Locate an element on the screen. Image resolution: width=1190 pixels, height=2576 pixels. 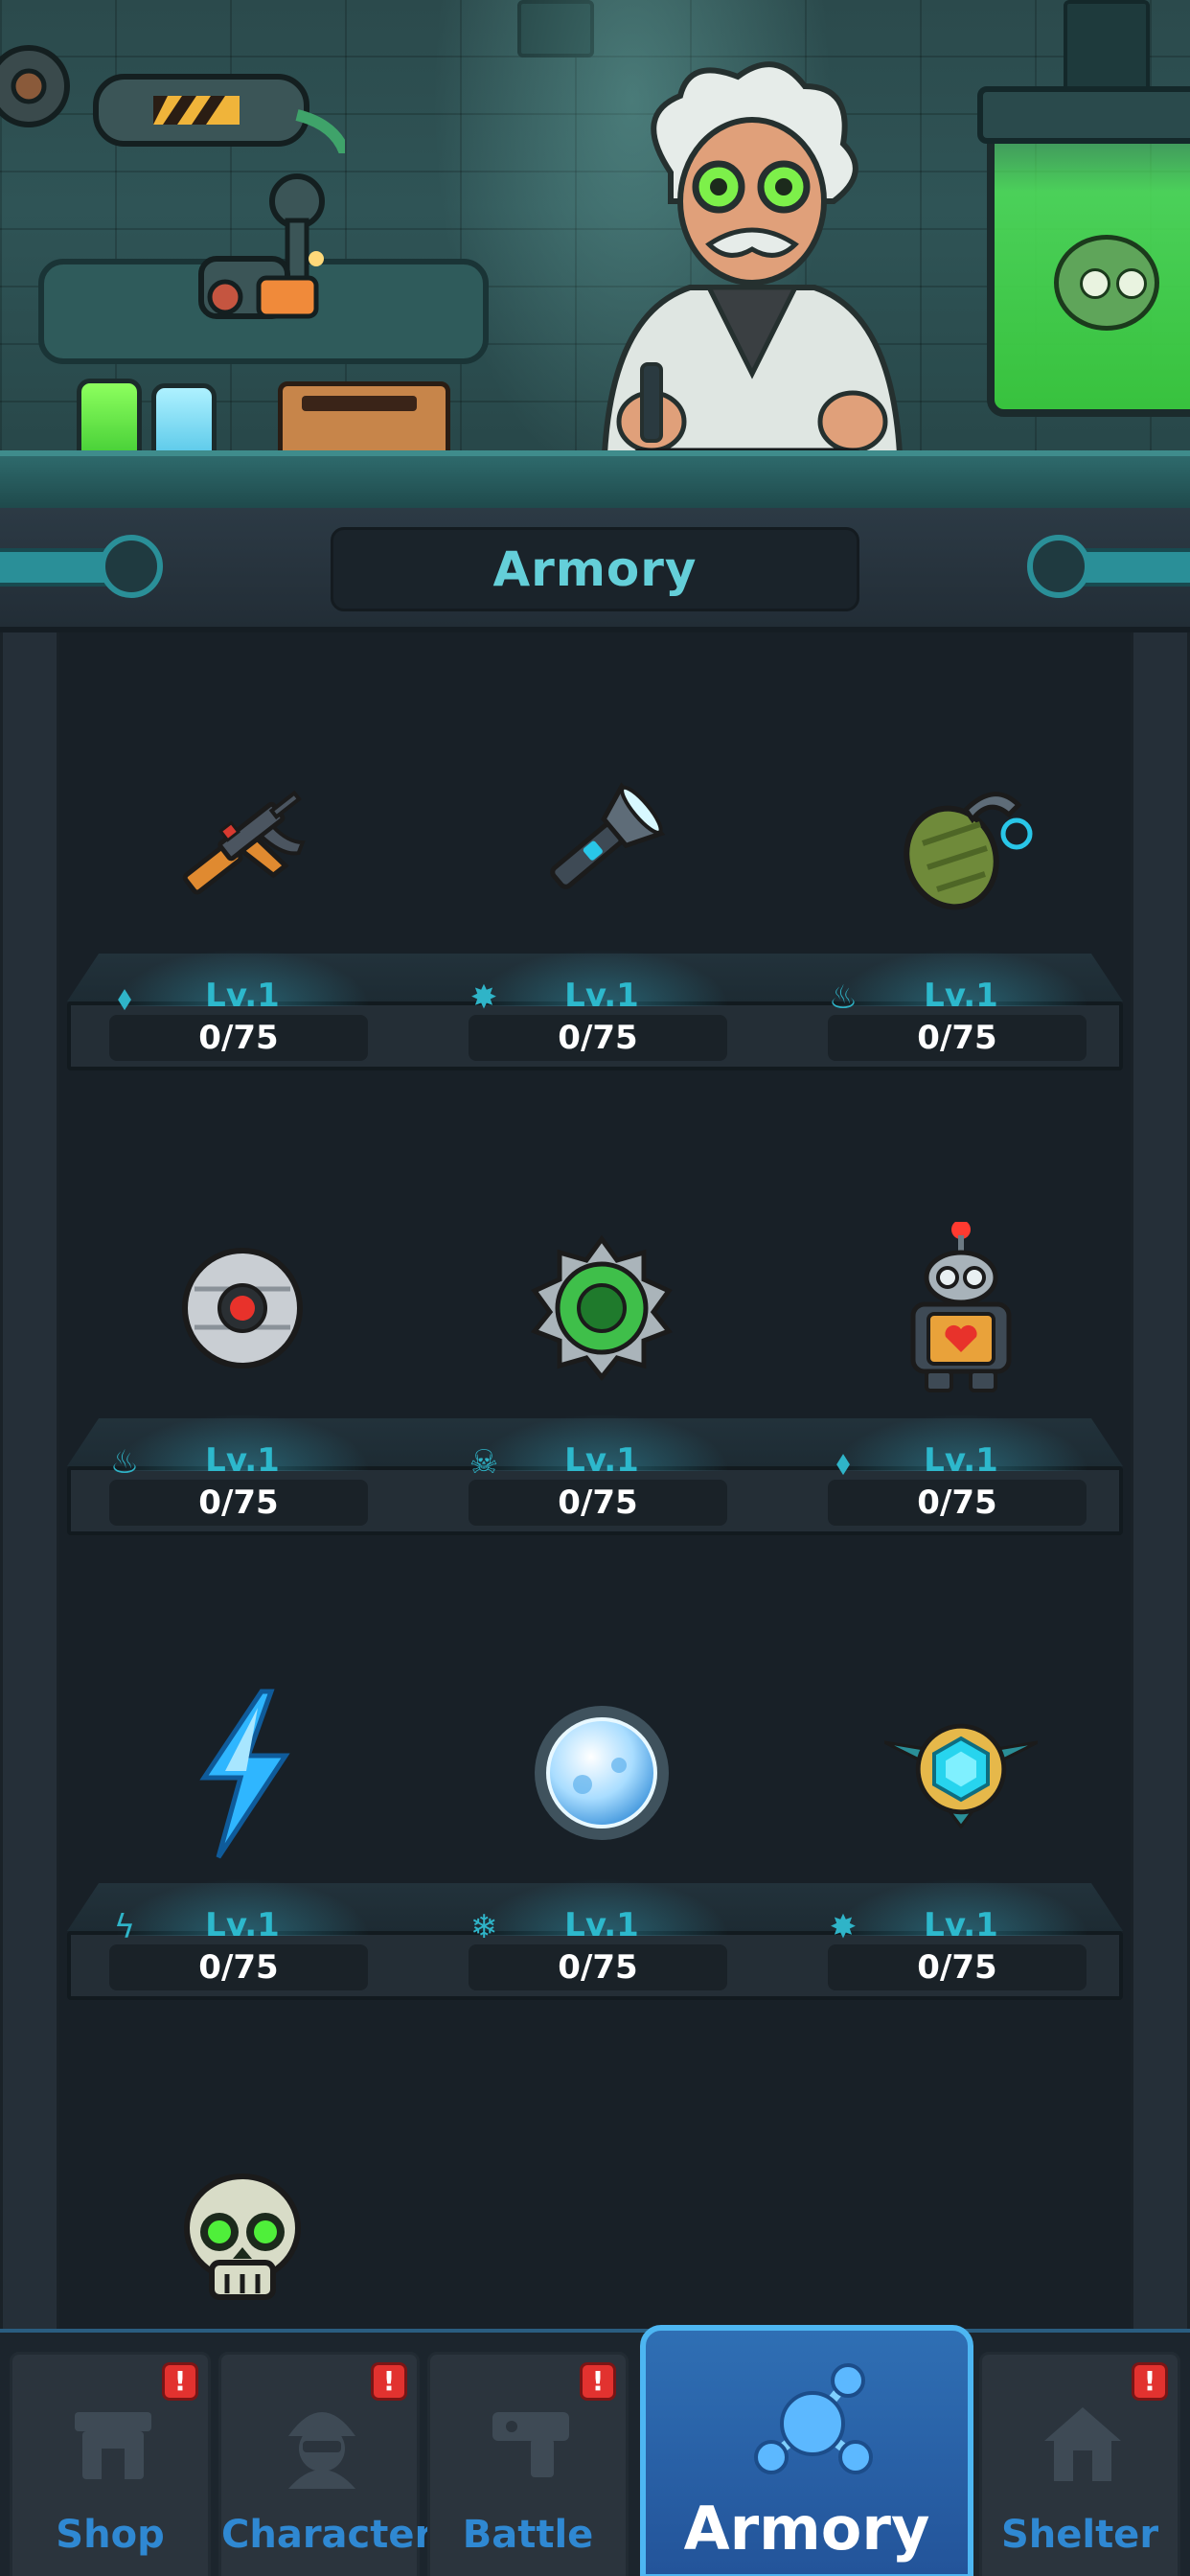
armory-slot-drone-orb: ♨ Lv.1 is located at coordinates (243, 1329).